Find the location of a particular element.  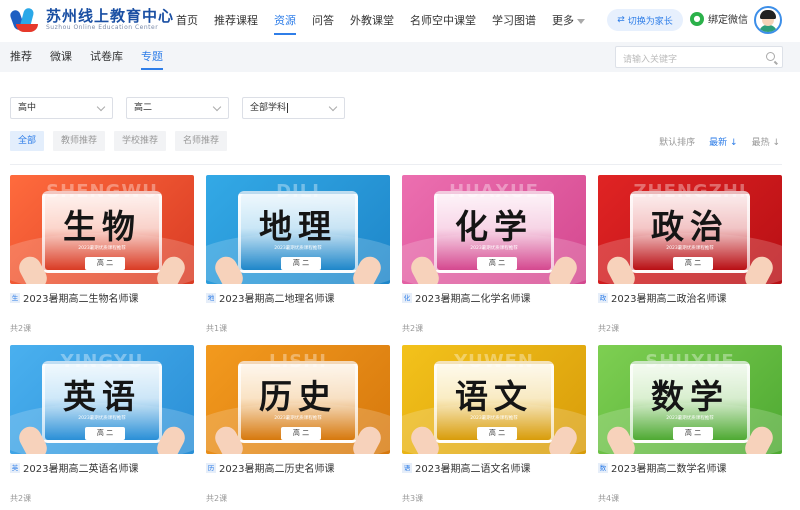

grade-select: 高二 is located at coordinates (177, 108).